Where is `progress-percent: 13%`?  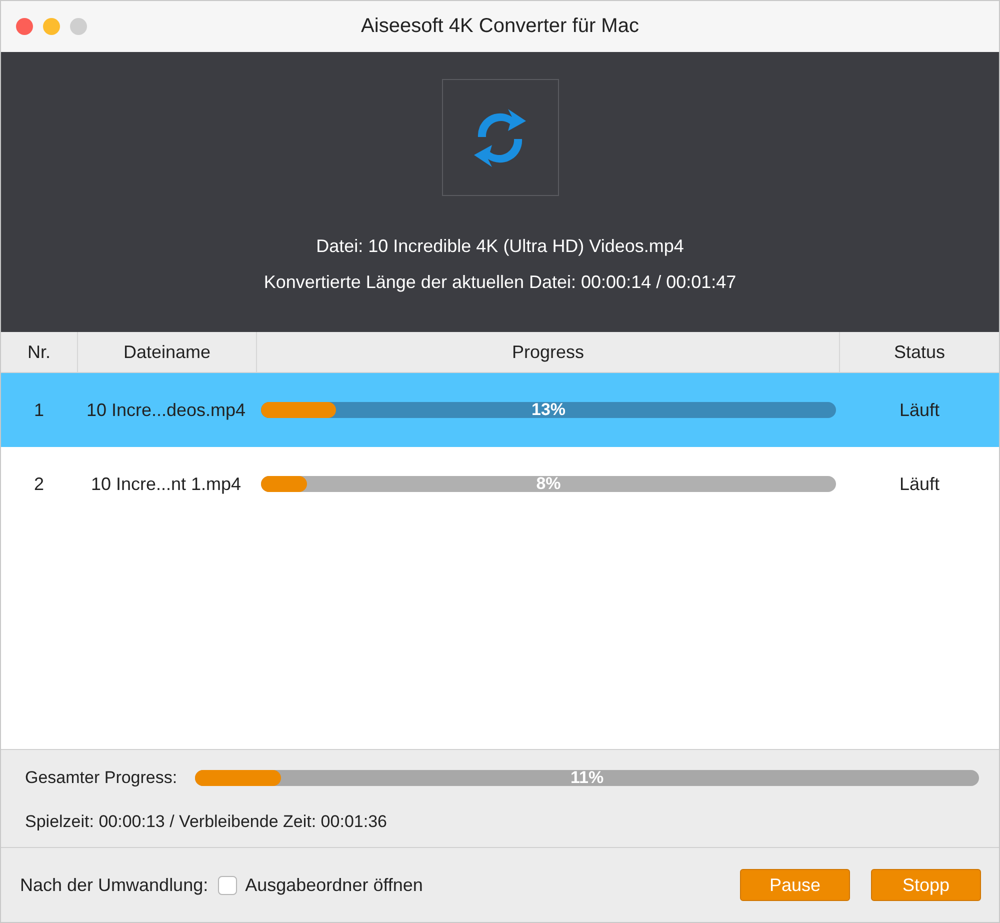
progress-percent: 13% is located at coordinates (548, 410).